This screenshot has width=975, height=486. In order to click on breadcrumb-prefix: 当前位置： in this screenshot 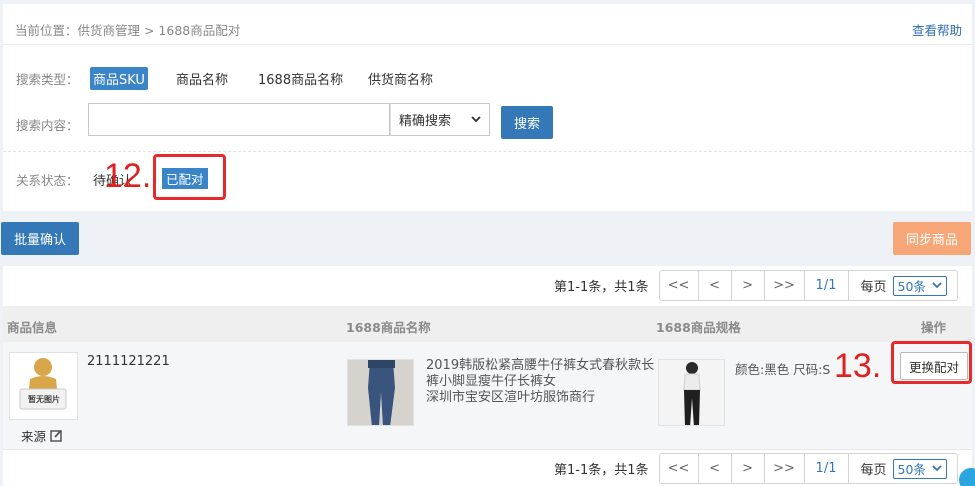, I will do `click(46, 30)`.